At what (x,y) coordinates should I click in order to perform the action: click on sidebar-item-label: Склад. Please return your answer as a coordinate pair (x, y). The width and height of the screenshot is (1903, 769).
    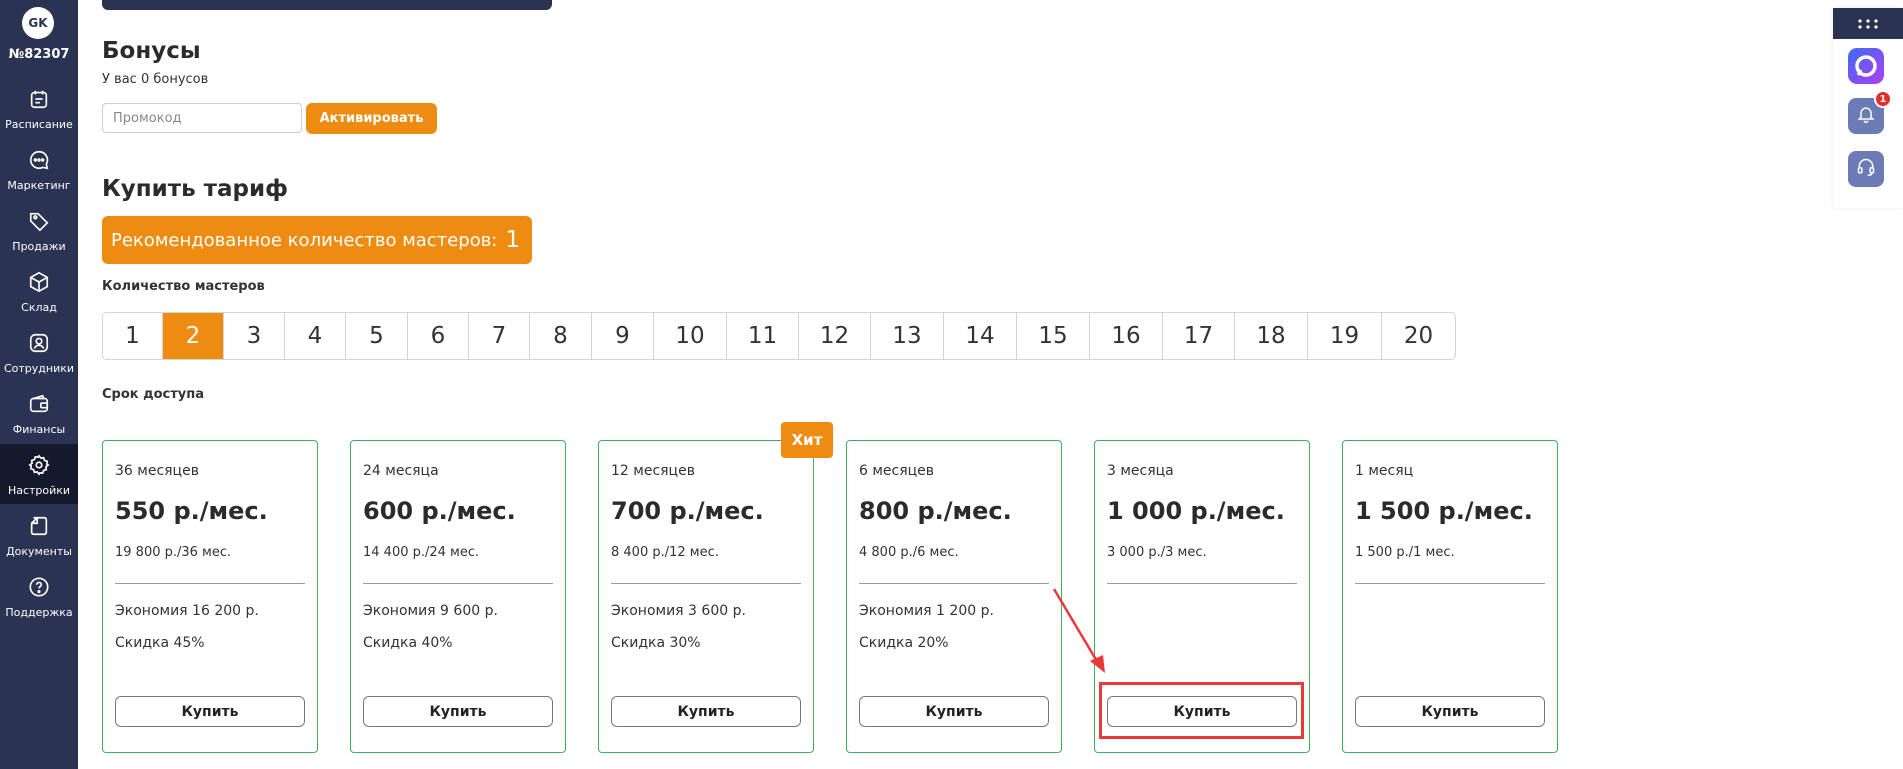
    Looking at the image, I should click on (39, 307).